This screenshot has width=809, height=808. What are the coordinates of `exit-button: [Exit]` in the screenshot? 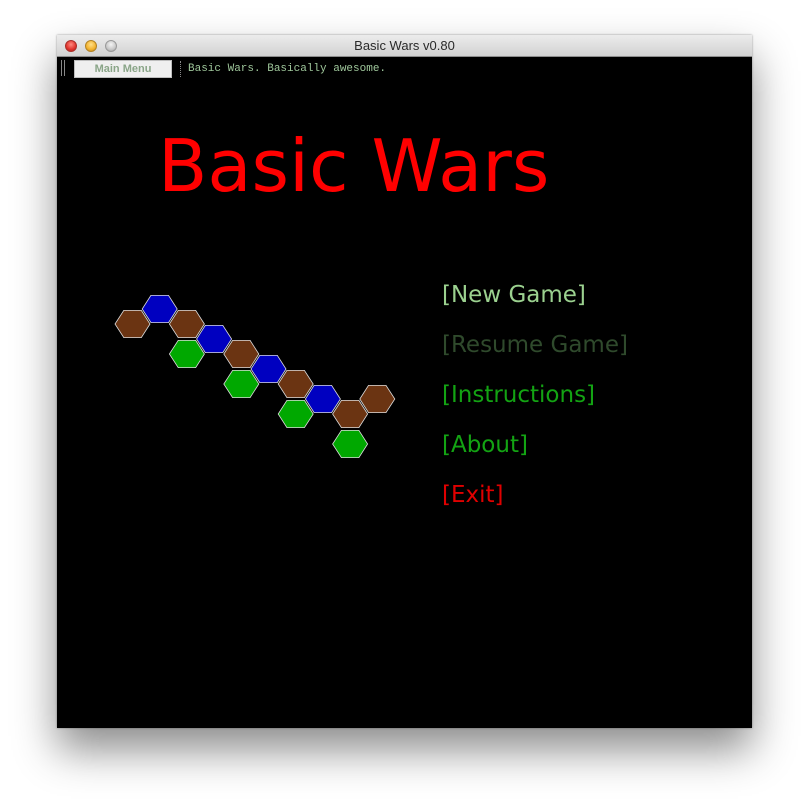 It's located at (473, 495).